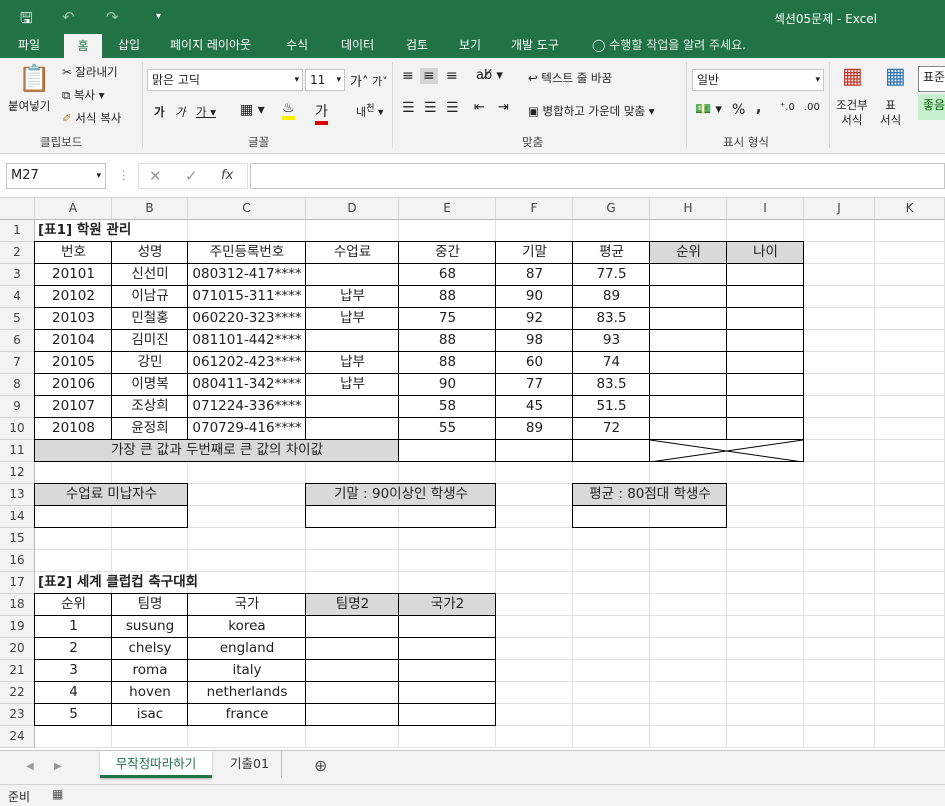  I want to click on add-sheet-icon: ⊕, so click(320, 765).